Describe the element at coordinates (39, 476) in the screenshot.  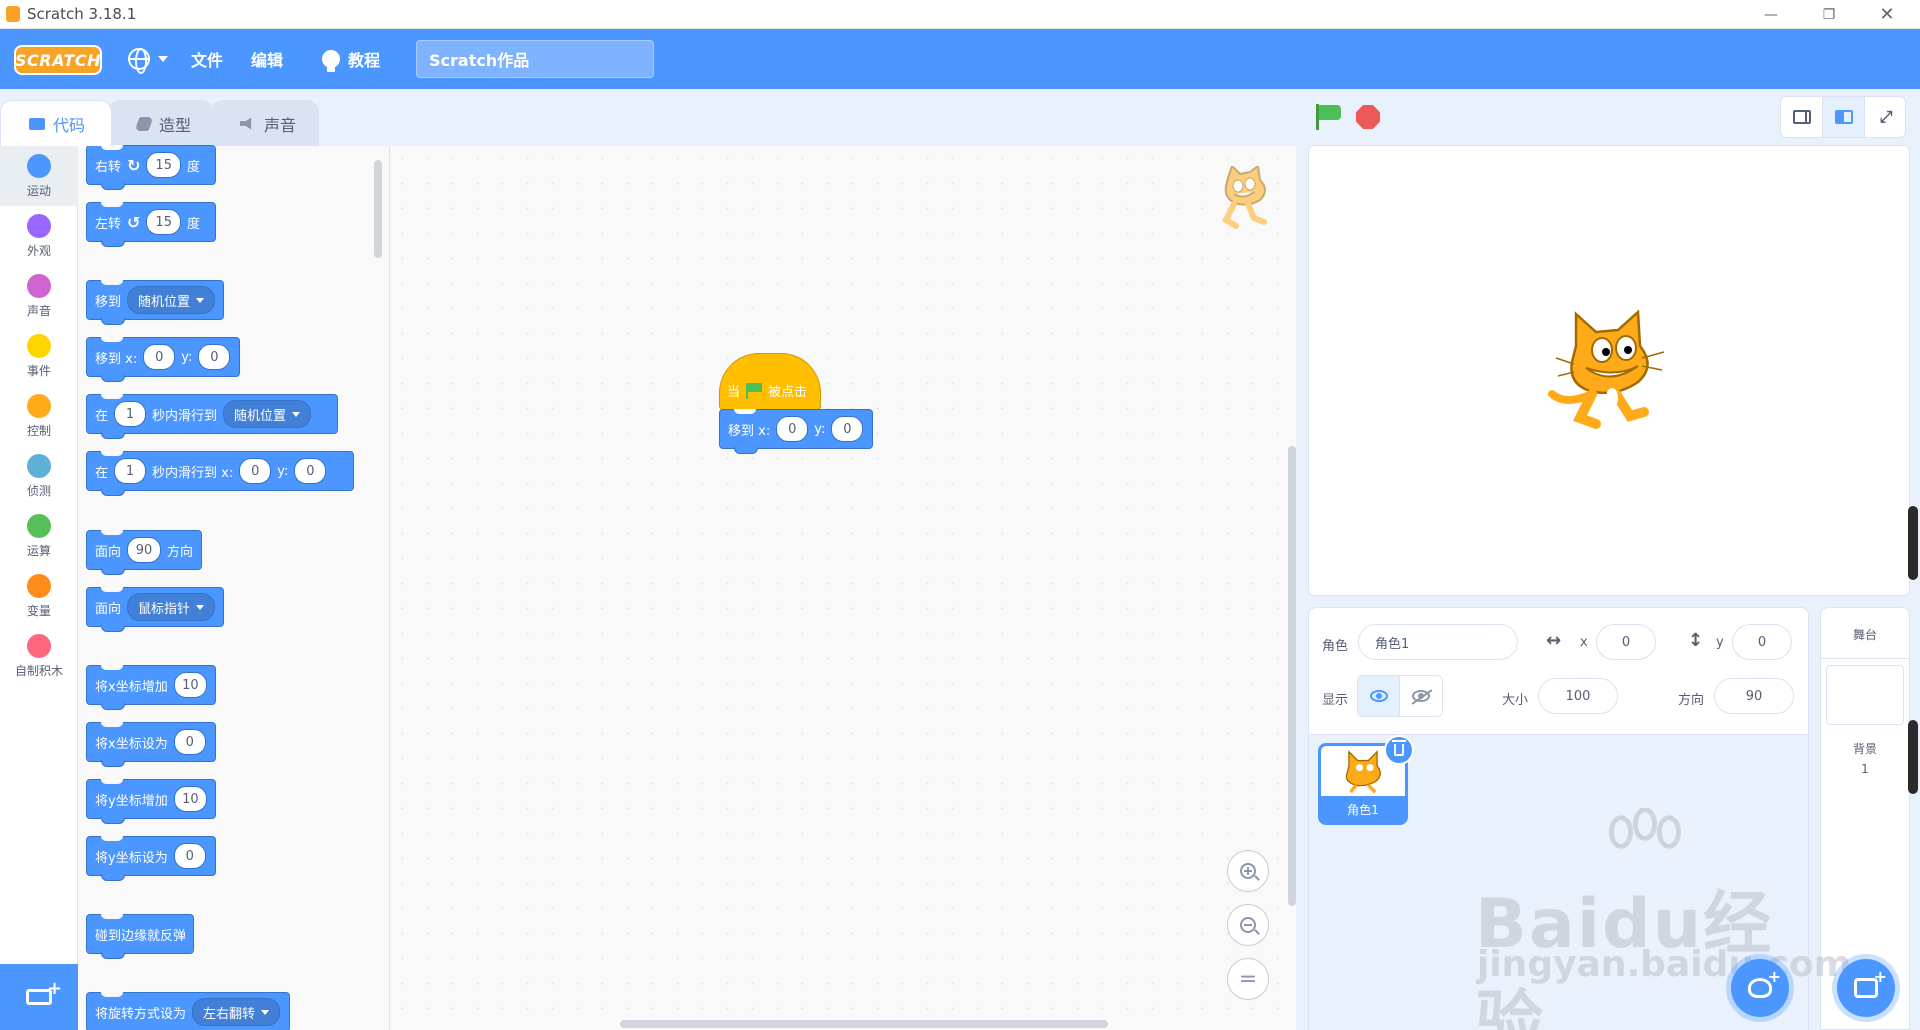
I see `category-sensing: 侦测` at that location.